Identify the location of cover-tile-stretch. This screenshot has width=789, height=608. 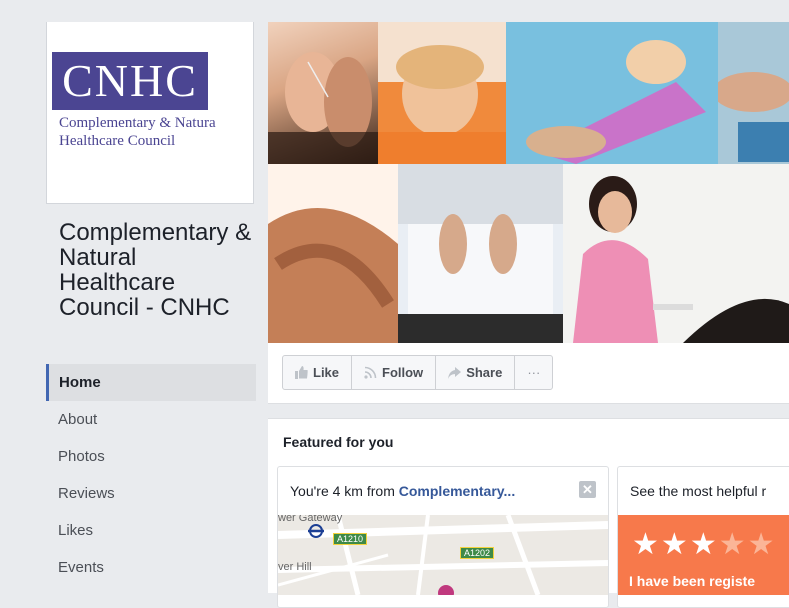
(753, 93).